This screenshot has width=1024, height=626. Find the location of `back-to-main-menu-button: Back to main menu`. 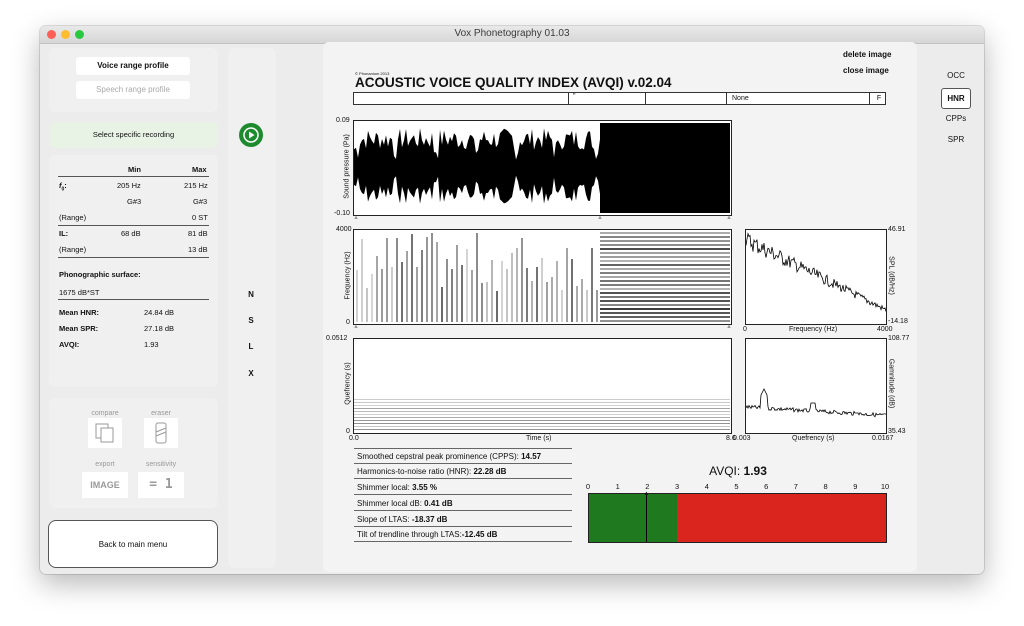

back-to-main-menu-button: Back to main menu is located at coordinates (133, 544).